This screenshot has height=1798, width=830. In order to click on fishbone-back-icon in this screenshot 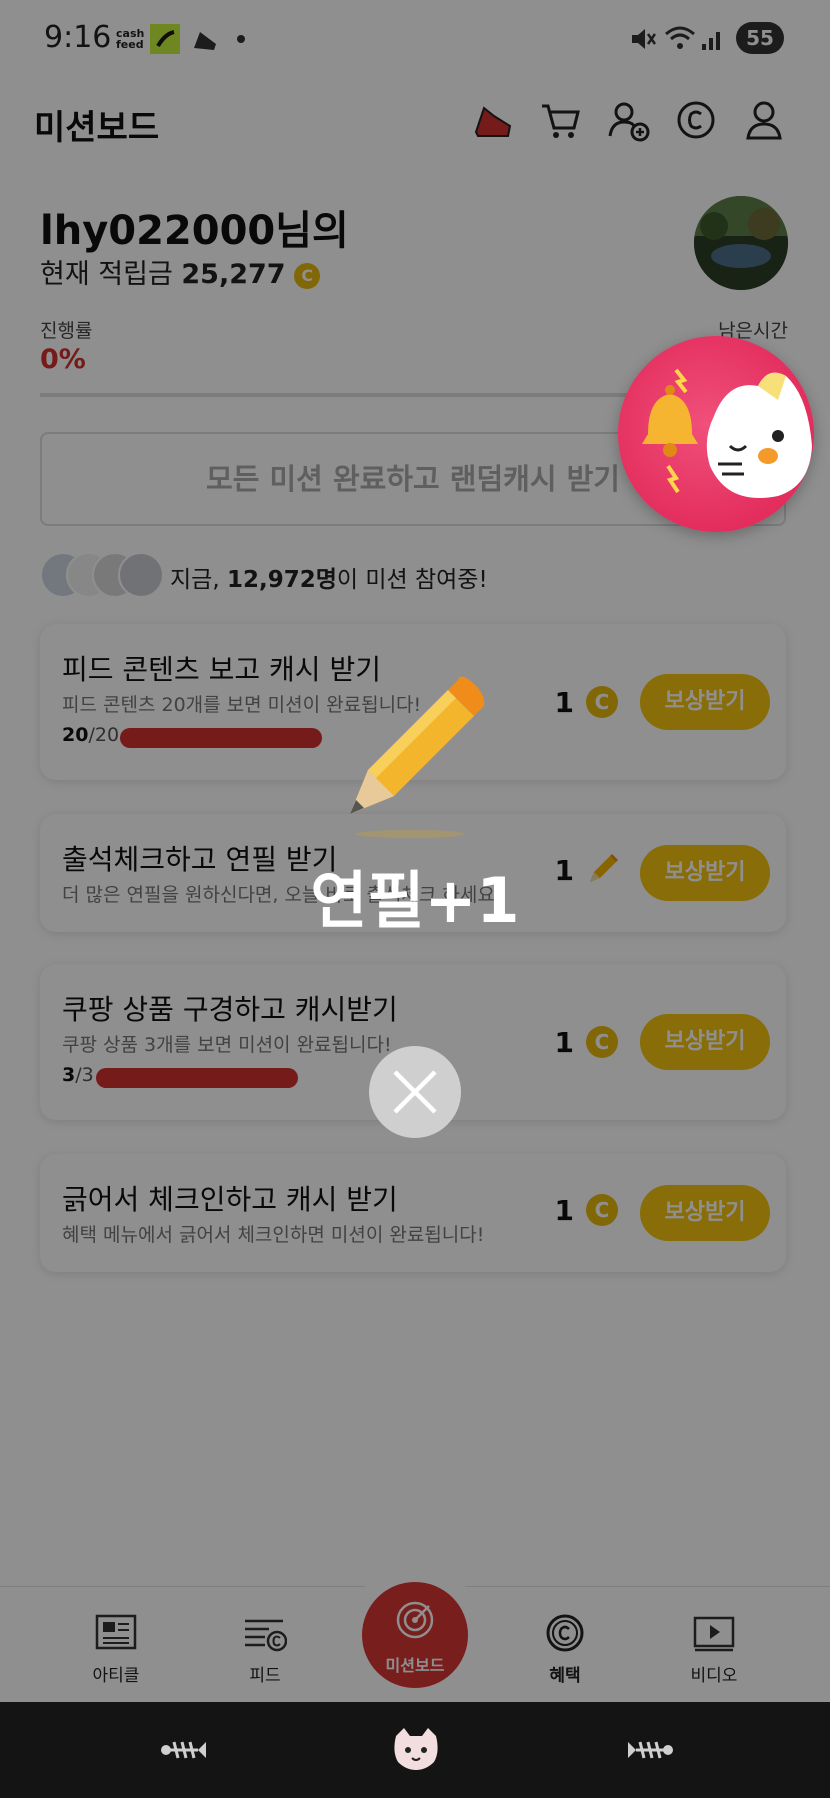, I will do `click(185, 1750)`.